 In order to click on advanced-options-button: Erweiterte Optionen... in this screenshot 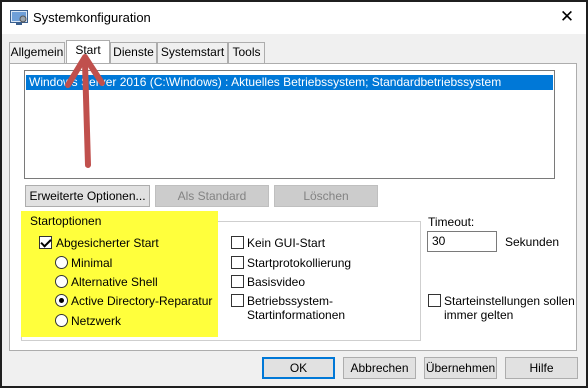, I will do `click(87, 196)`.